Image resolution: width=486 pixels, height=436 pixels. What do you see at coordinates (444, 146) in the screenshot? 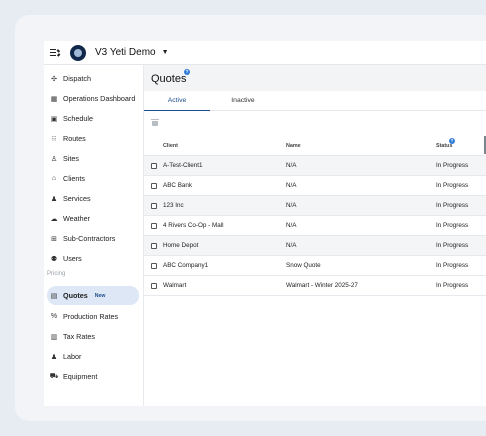
I see `column-header-status: Status` at bounding box center [444, 146].